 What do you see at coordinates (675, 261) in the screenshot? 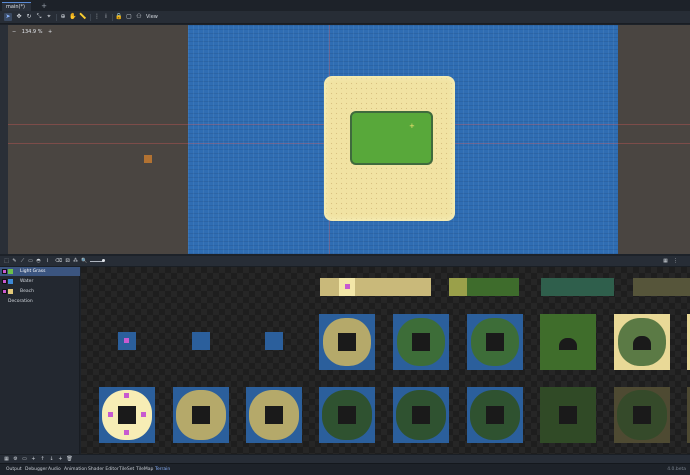
I see `tile-options-icon: ⋮` at bounding box center [675, 261].